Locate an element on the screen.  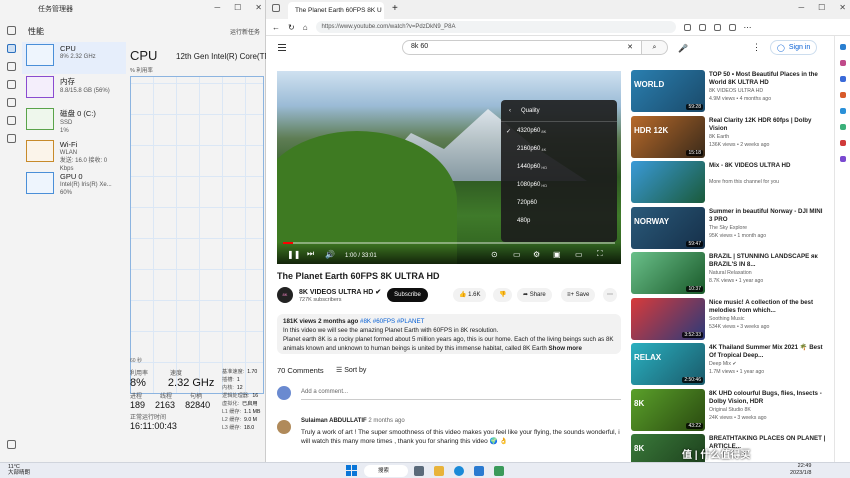
quality-option: 4320p608K is located at coordinates (559, 131).